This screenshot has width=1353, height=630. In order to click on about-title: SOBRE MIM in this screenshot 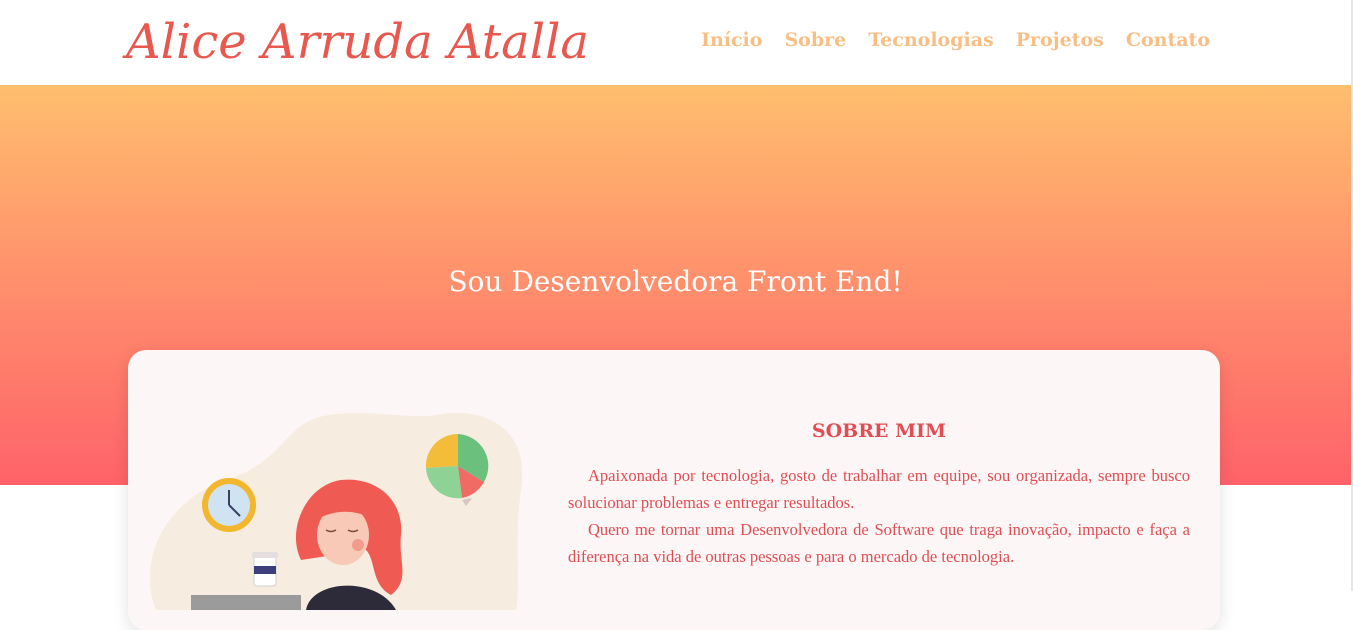, I will do `click(879, 431)`.